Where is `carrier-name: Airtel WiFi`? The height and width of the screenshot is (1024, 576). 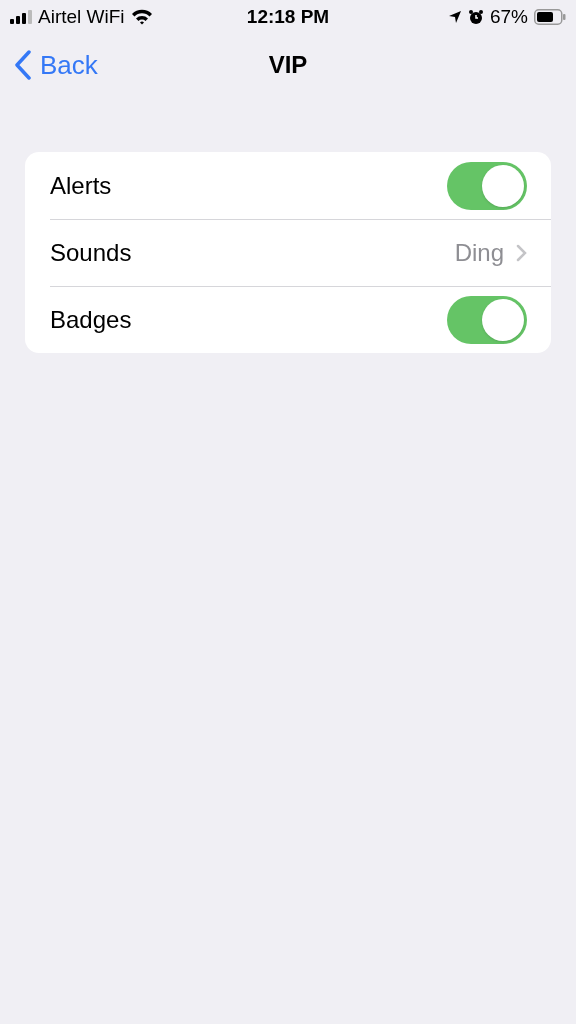
carrier-name: Airtel WiFi is located at coordinates (81, 16).